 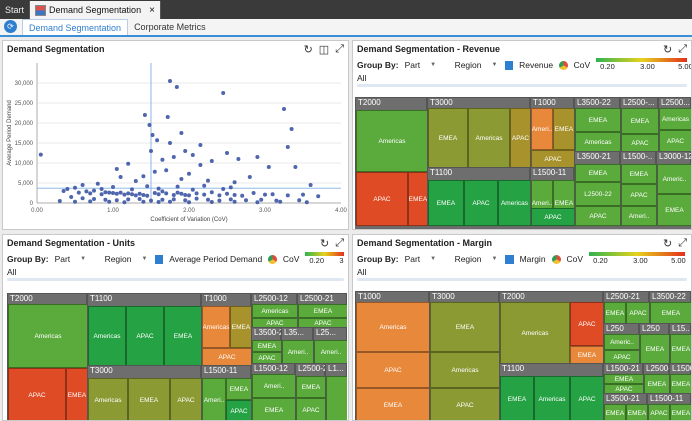 What do you see at coordinates (170, 27) in the screenshot?
I see `tab-corporate-metrics: Corporate Metrics` at bounding box center [170, 27].